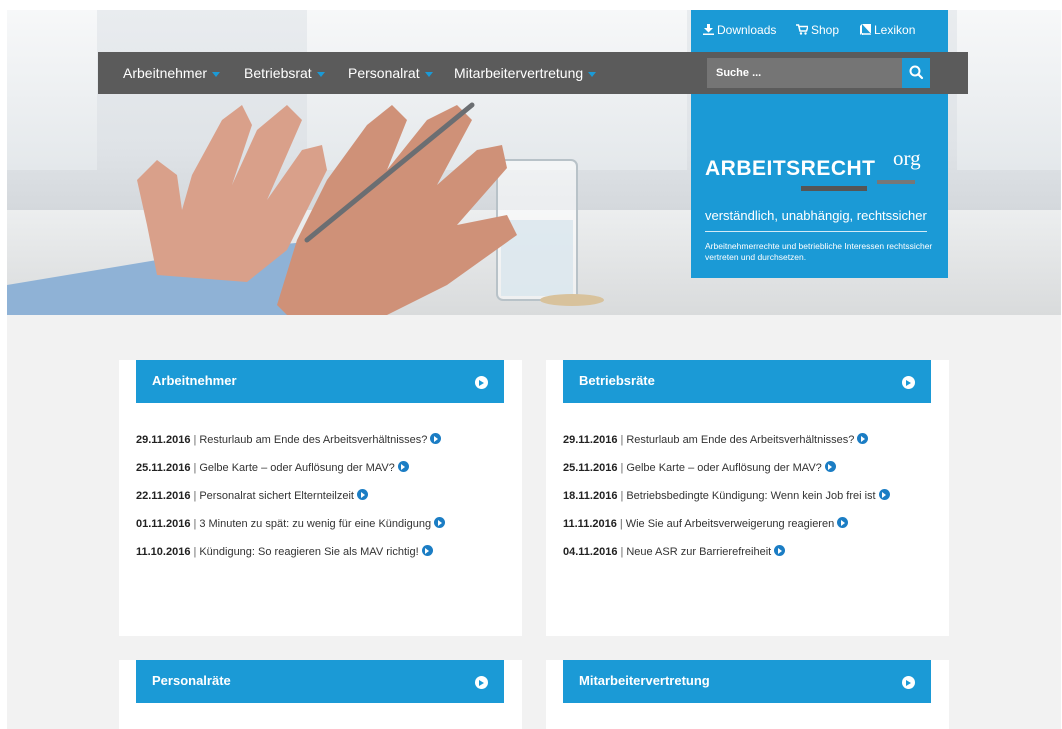 Image resolution: width=1062 pixels, height=729 pixels. Describe the element at coordinates (644, 680) in the screenshot. I see `card-title: Mitarbeitervertretung` at that location.